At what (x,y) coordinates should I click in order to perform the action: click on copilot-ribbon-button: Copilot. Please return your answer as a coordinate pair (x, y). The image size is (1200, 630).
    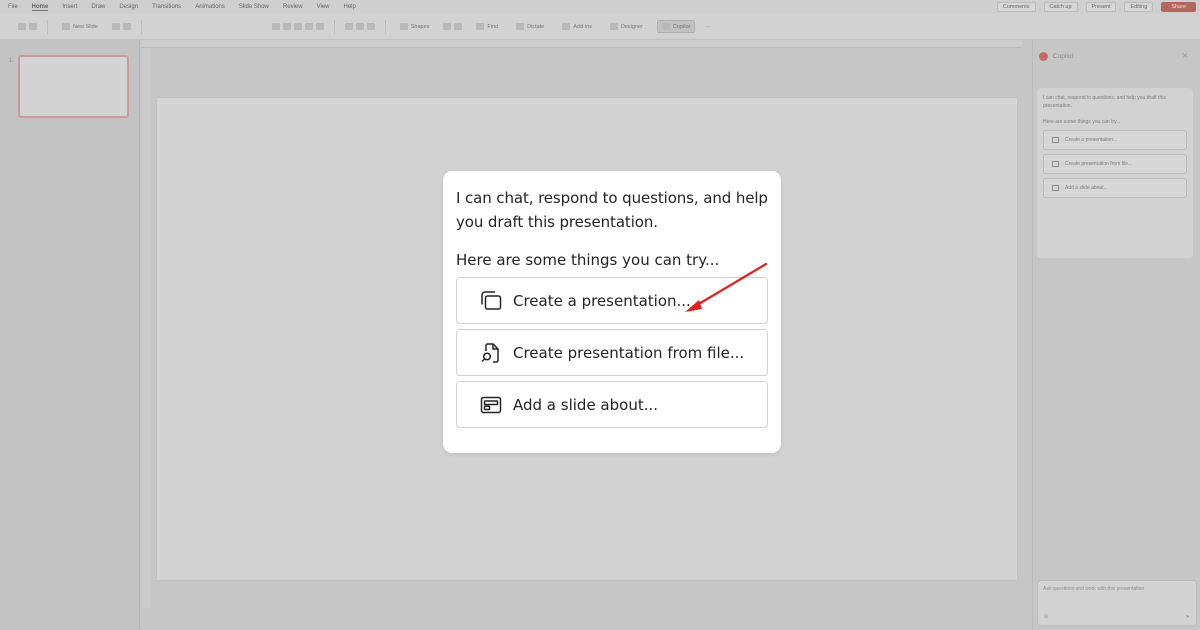
    Looking at the image, I should click on (676, 26).